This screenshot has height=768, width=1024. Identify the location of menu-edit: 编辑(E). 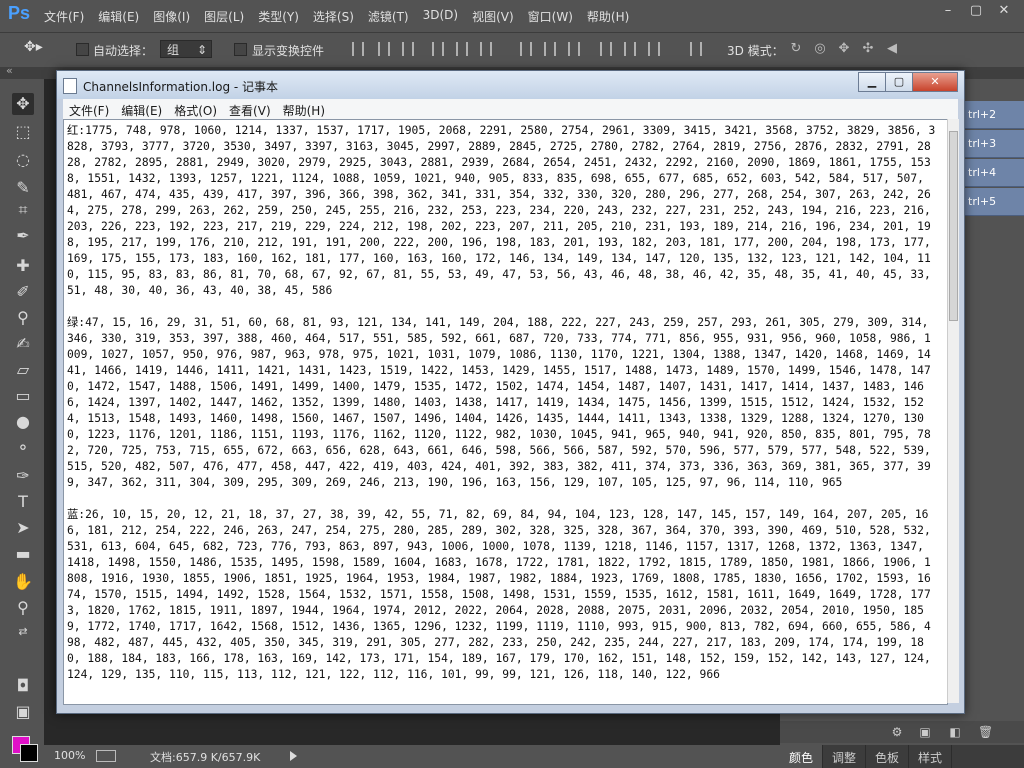
(118, 16).